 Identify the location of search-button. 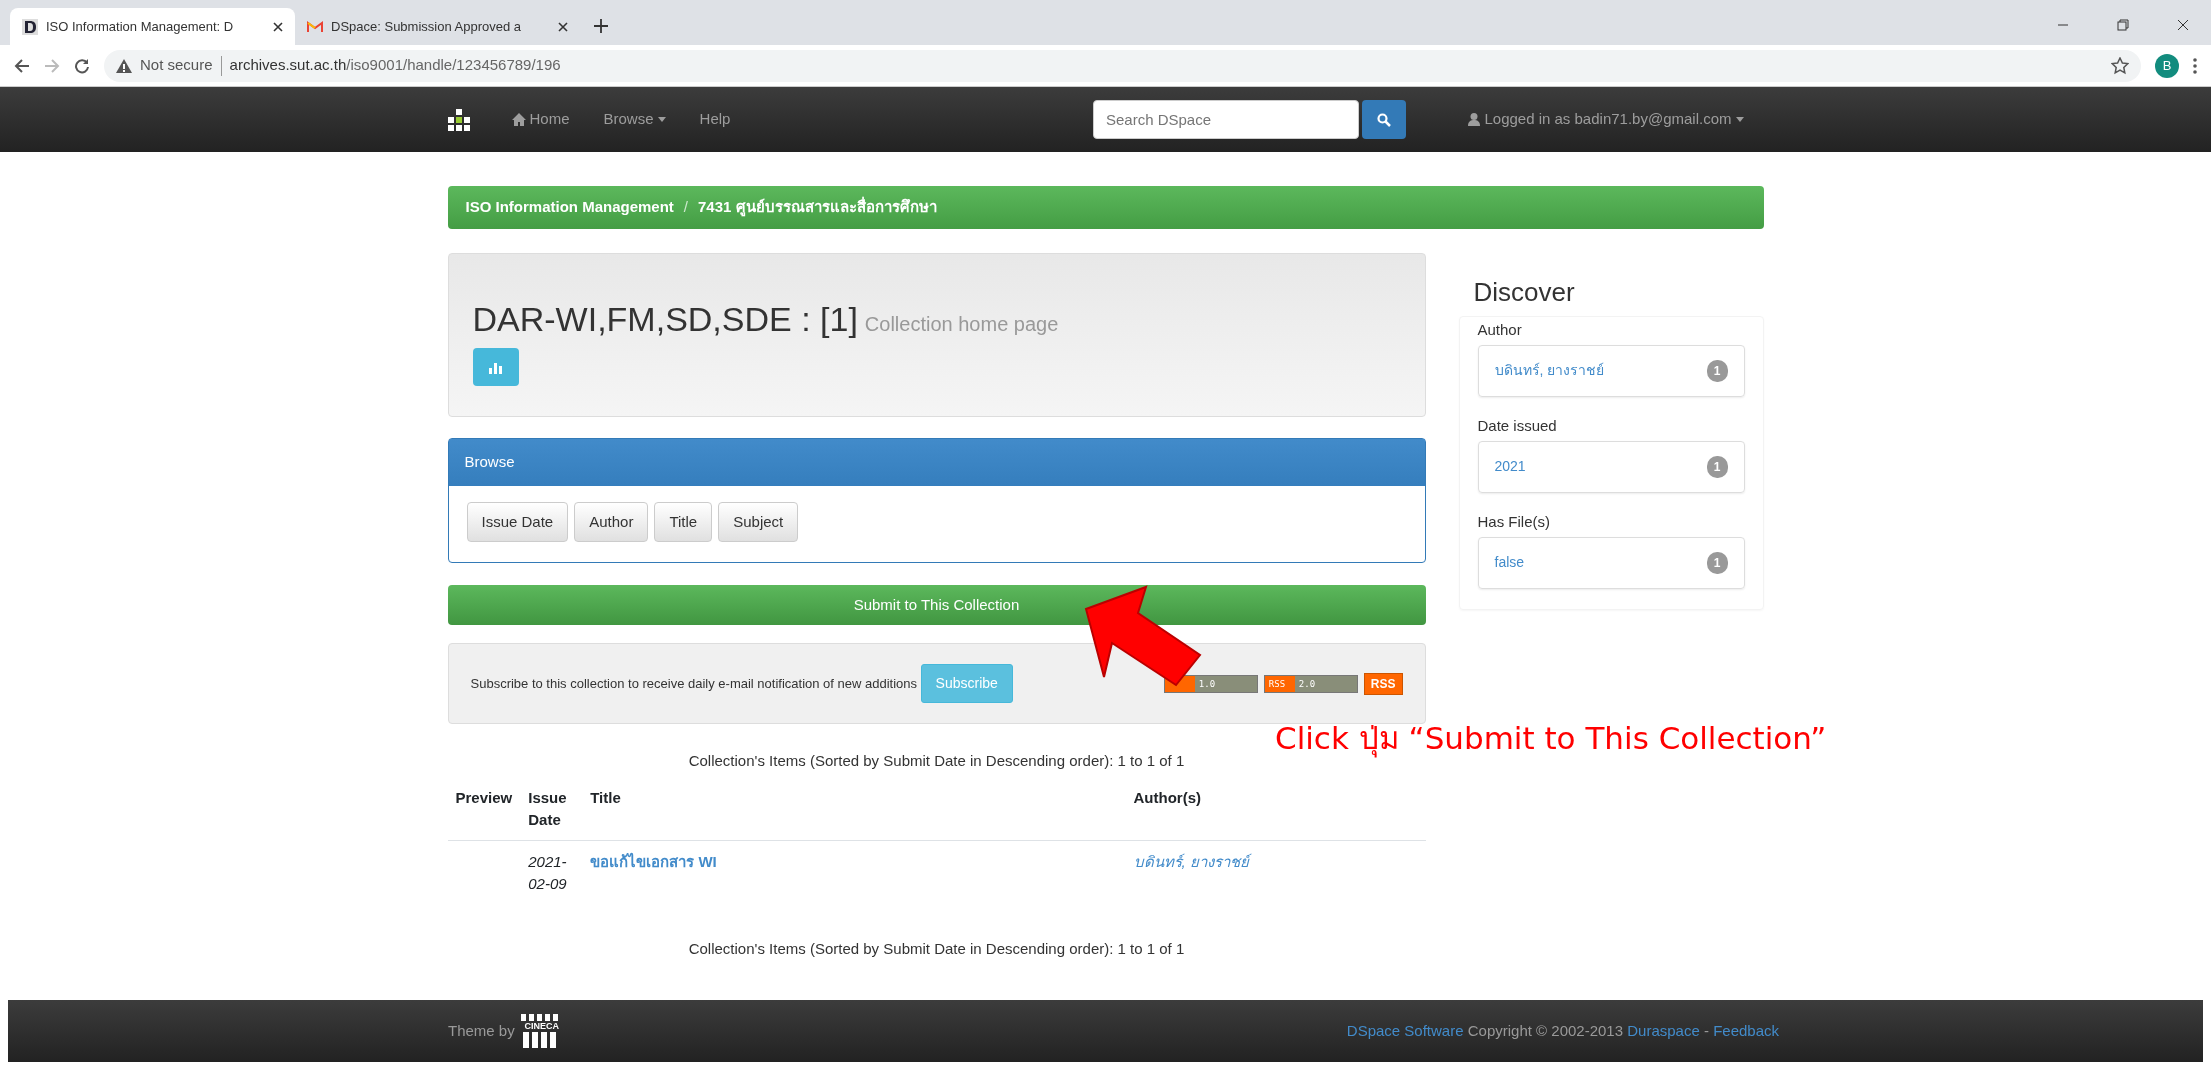
(1384, 119).